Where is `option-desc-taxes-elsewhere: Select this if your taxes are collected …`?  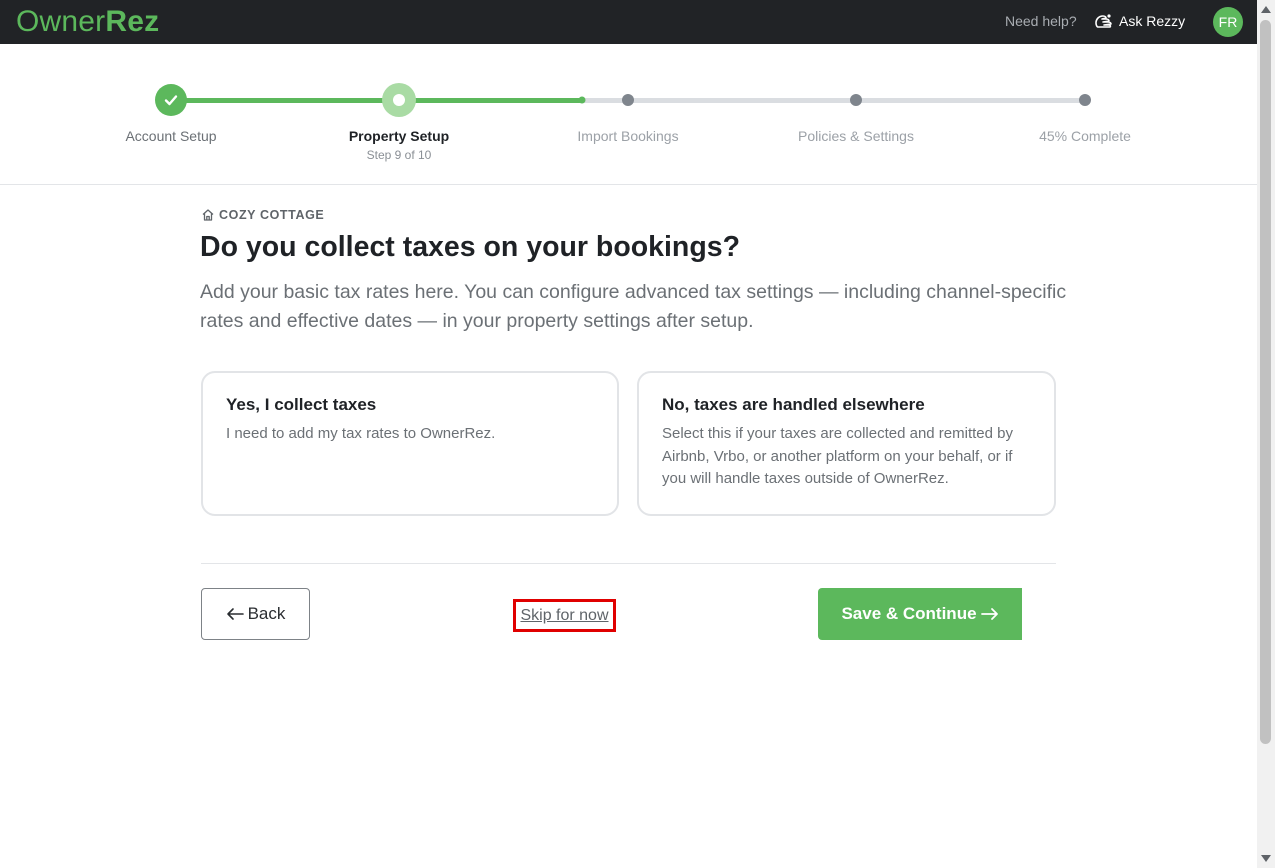
option-desc-taxes-elsewhere: Select this if your taxes are collected … is located at coordinates (838, 456).